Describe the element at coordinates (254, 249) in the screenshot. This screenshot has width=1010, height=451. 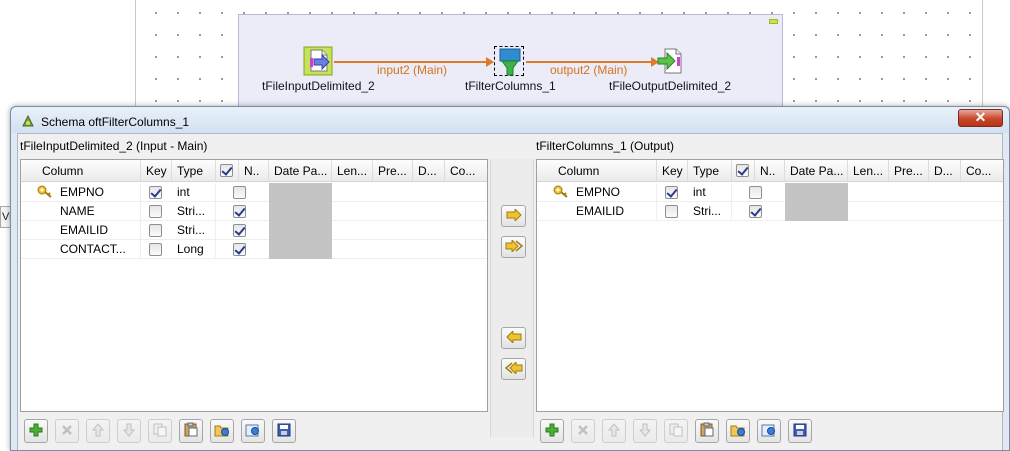
I see `table-row: CONTACT... Long` at that location.